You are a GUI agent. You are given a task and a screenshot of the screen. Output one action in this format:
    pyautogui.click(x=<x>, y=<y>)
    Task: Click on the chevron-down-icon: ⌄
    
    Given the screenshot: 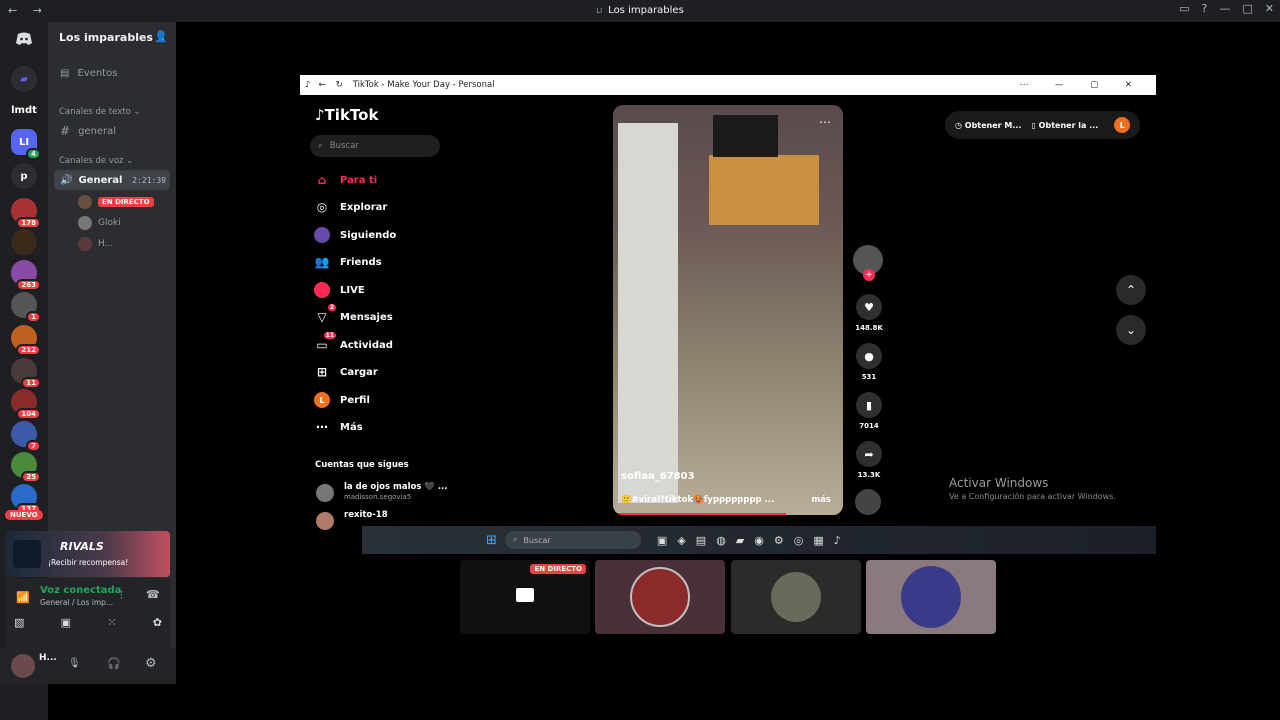 What is the action you would take?
    pyautogui.click(x=1131, y=330)
    